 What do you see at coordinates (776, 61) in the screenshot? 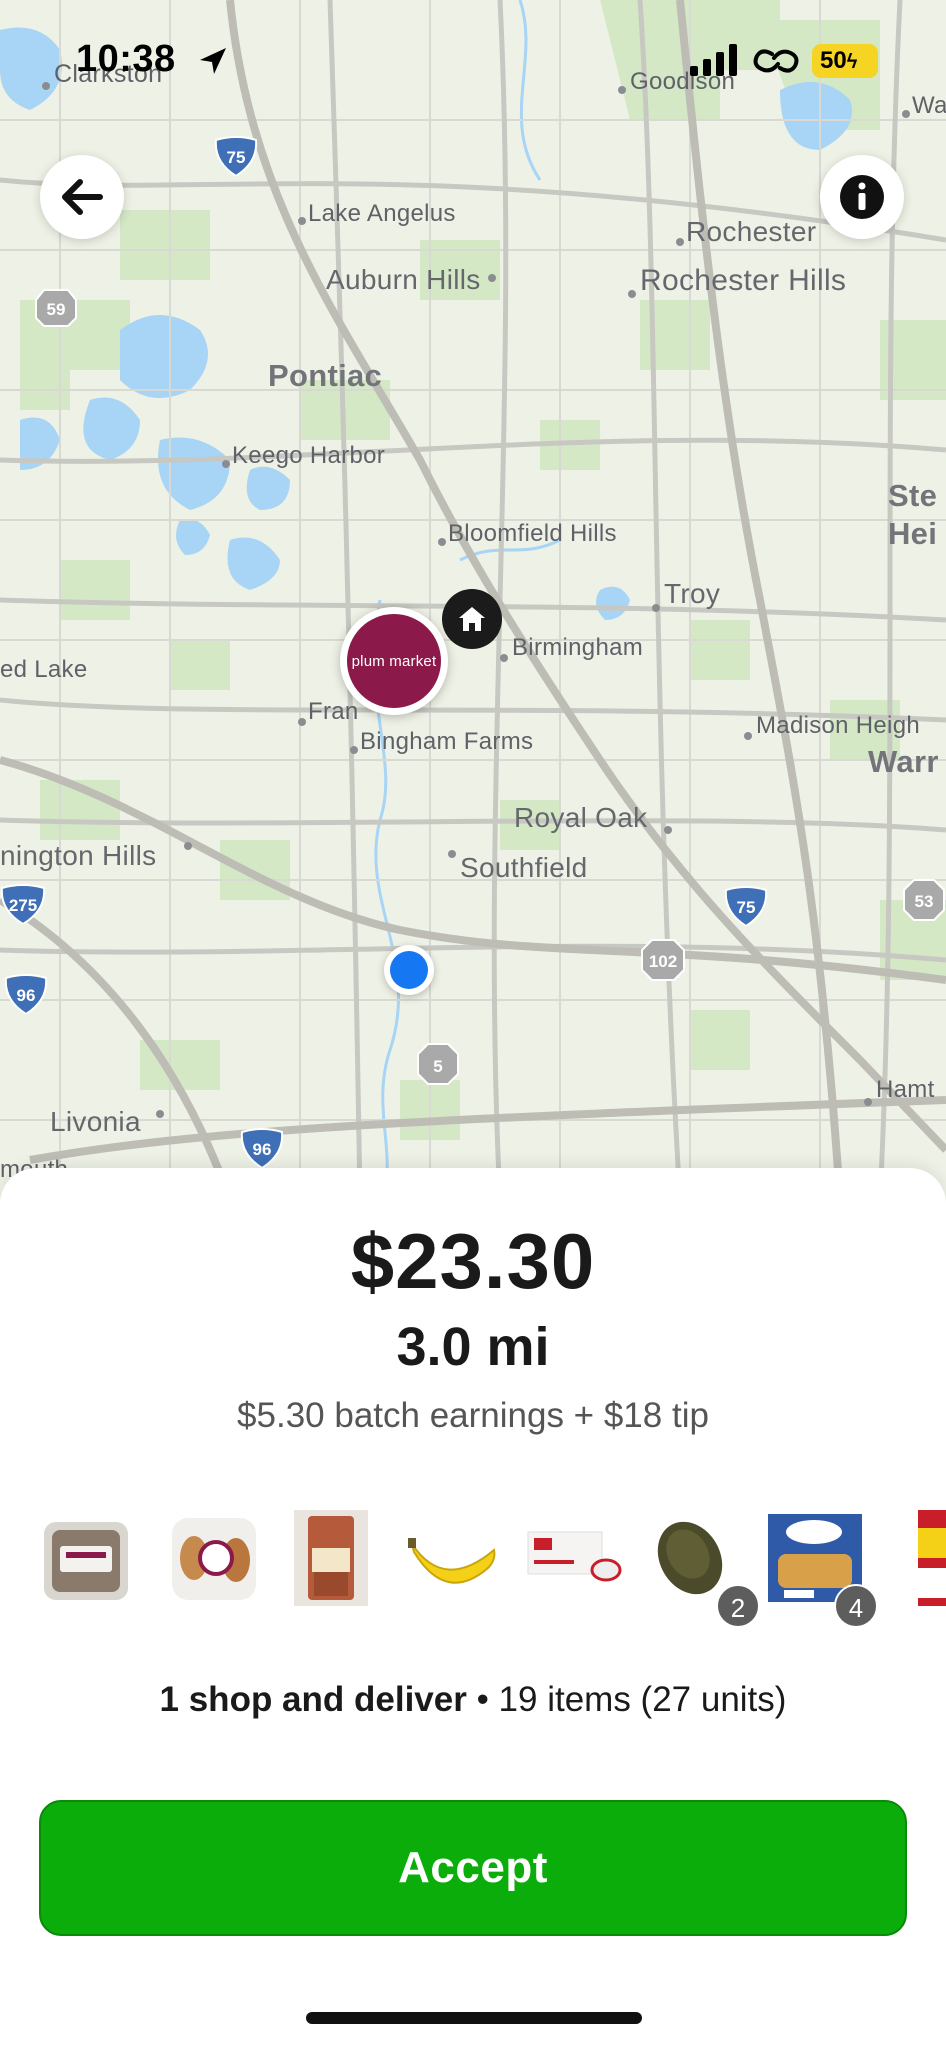
I see `link-icon` at bounding box center [776, 61].